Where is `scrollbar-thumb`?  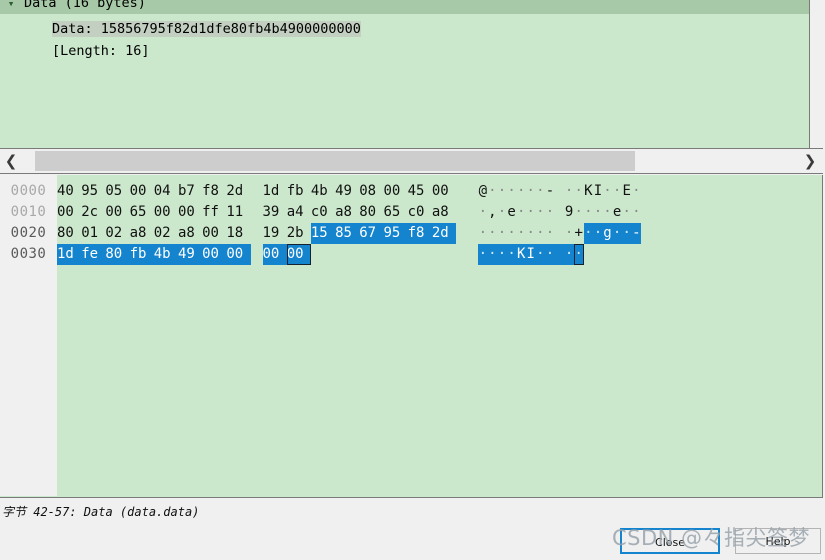 scrollbar-thumb is located at coordinates (335, 161).